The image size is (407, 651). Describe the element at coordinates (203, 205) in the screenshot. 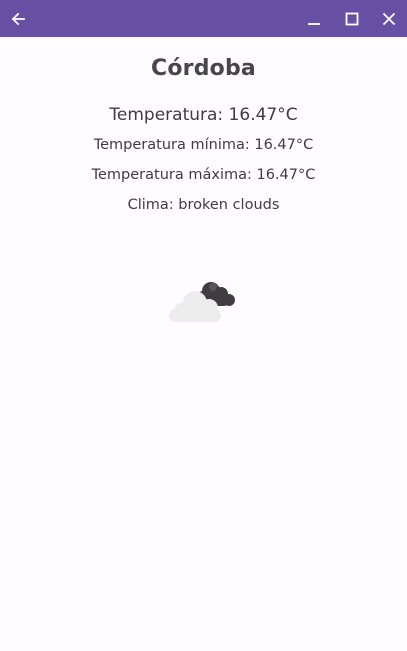

I see `weather-condition-text: Clima: broken clouds` at that location.